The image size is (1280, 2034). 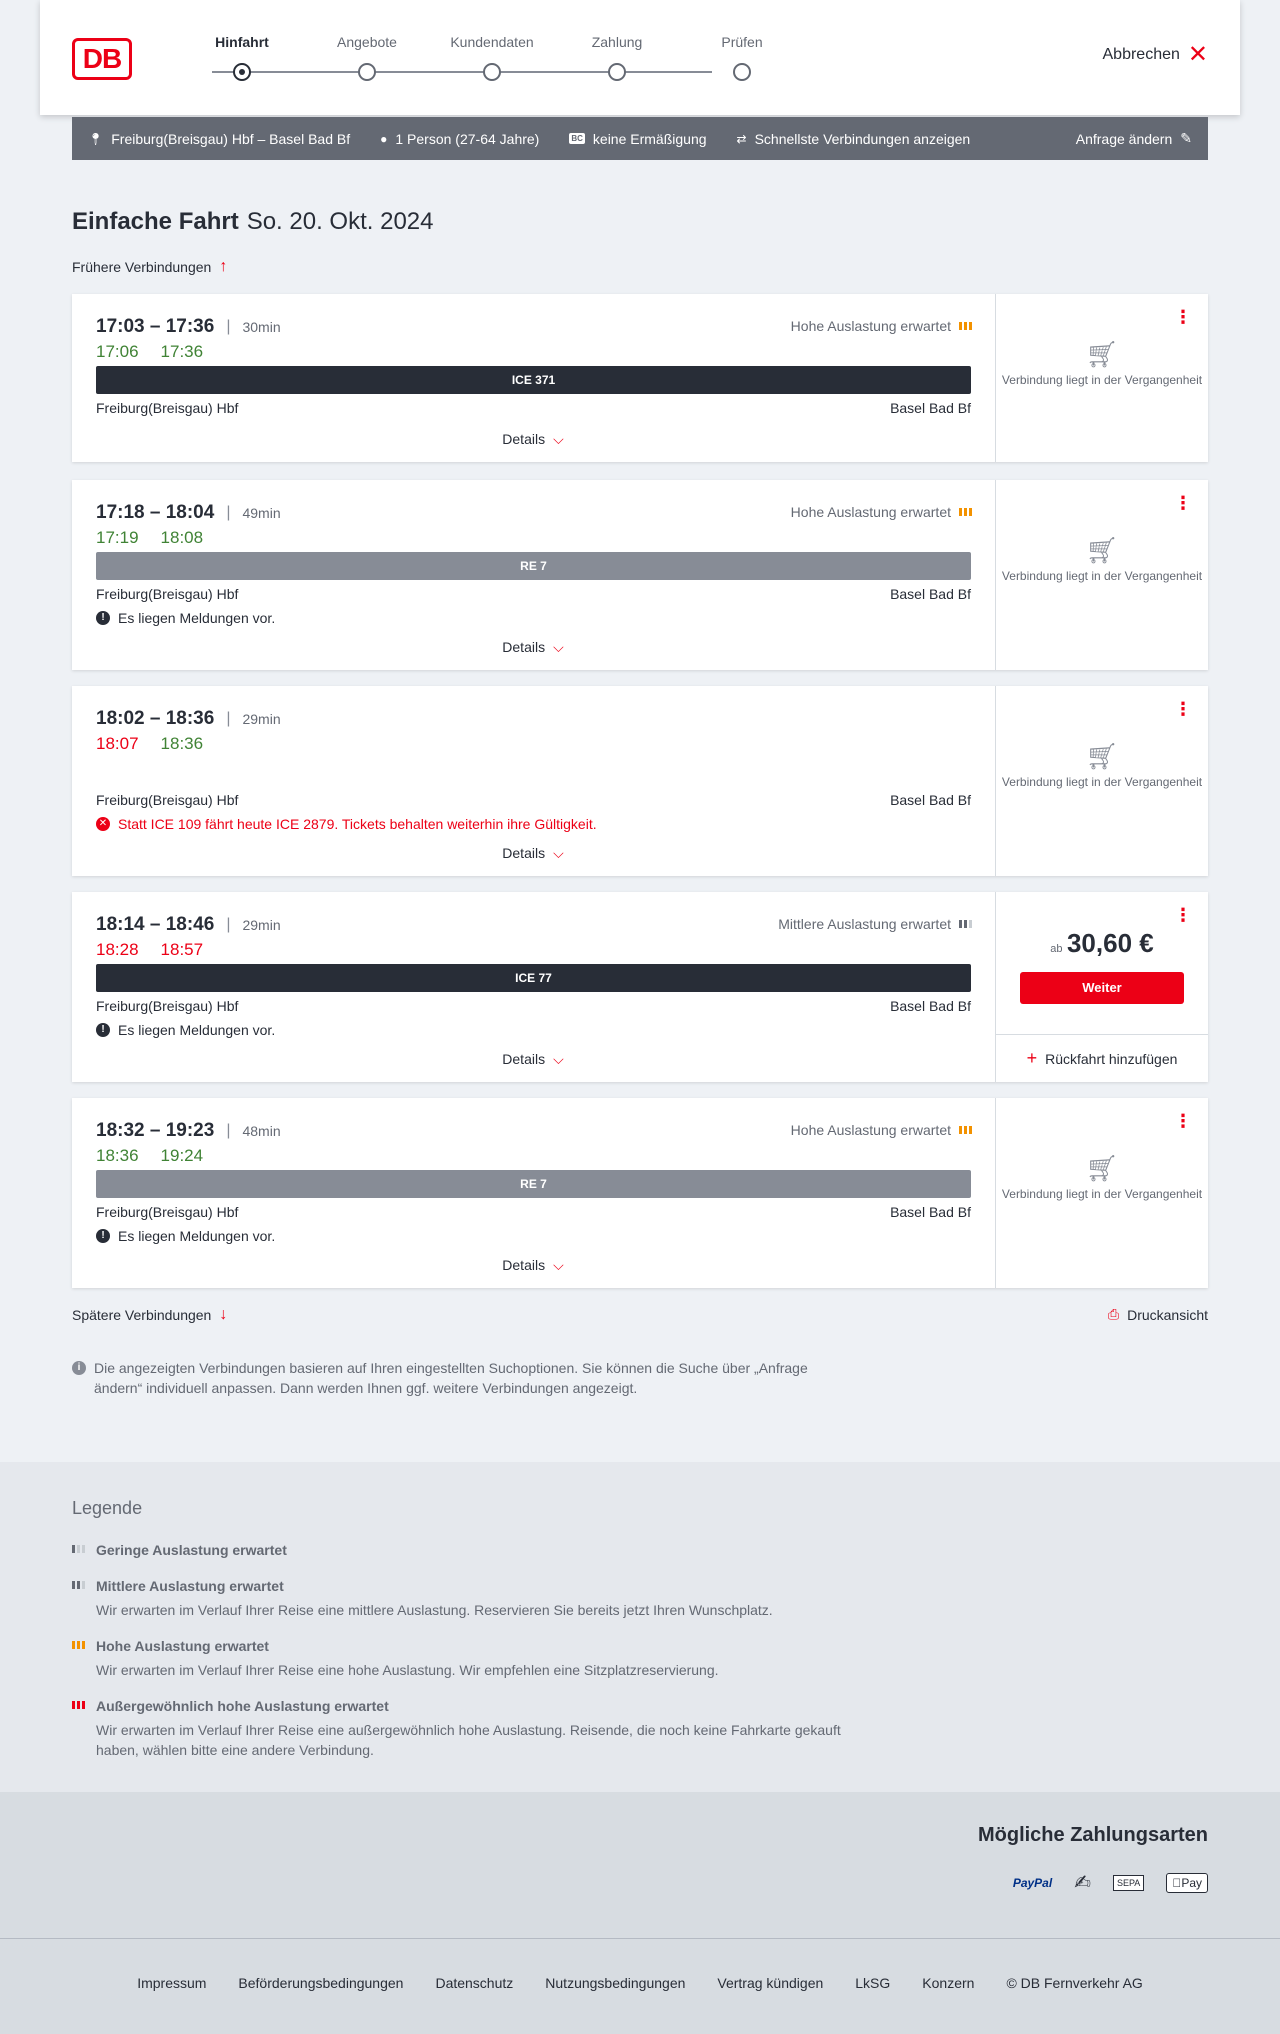 What do you see at coordinates (472, 1550) in the screenshot?
I see `legend-item-low: Geringe Auslastung erwartet` at bounding box center [472, 1550].